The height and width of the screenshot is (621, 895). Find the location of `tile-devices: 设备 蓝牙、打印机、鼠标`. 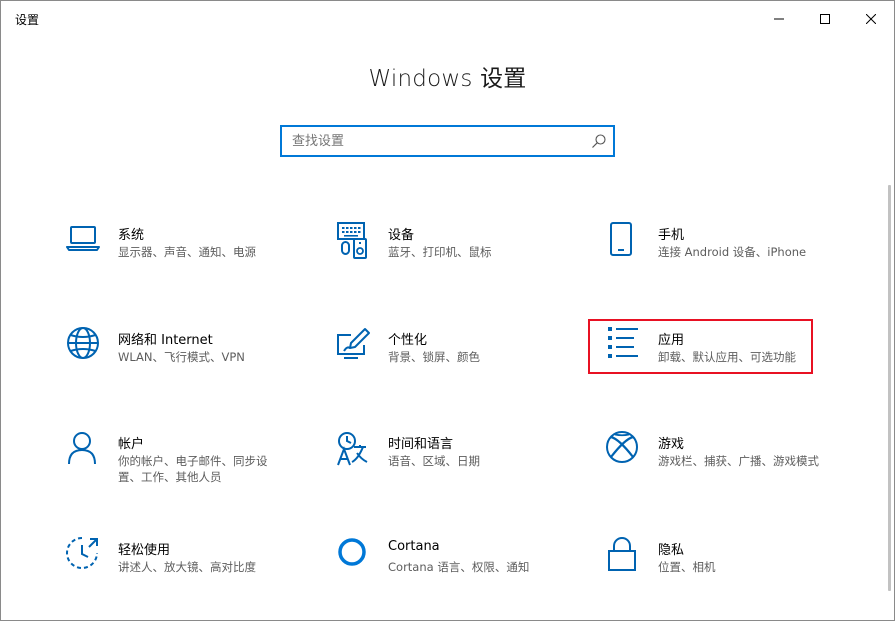

tile-devices: 设备 蓝牙、打印机、鼠标 is located at coordinates (446, 252).